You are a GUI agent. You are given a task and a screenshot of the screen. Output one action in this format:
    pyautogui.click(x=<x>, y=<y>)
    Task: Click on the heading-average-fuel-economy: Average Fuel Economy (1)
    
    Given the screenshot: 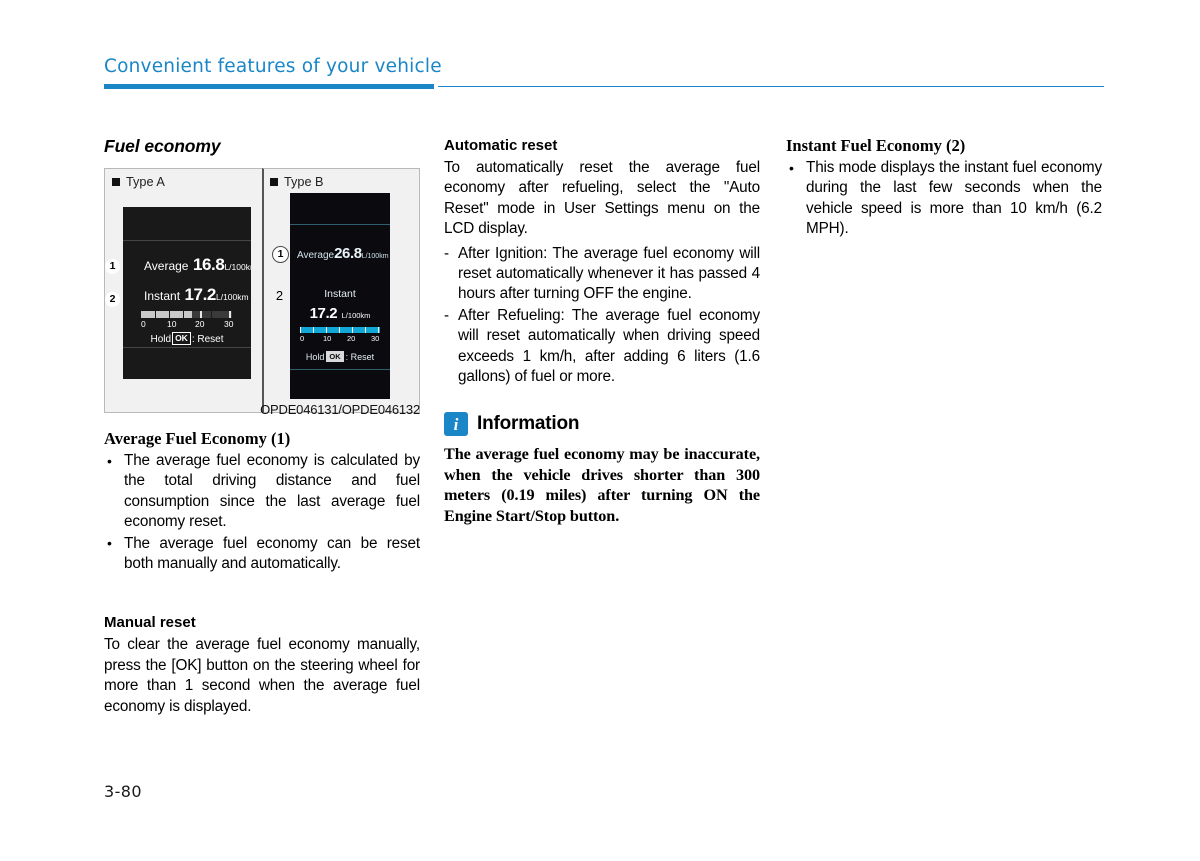 What is the action you would take?
    pyautogui.click(x=197, y=438)
    